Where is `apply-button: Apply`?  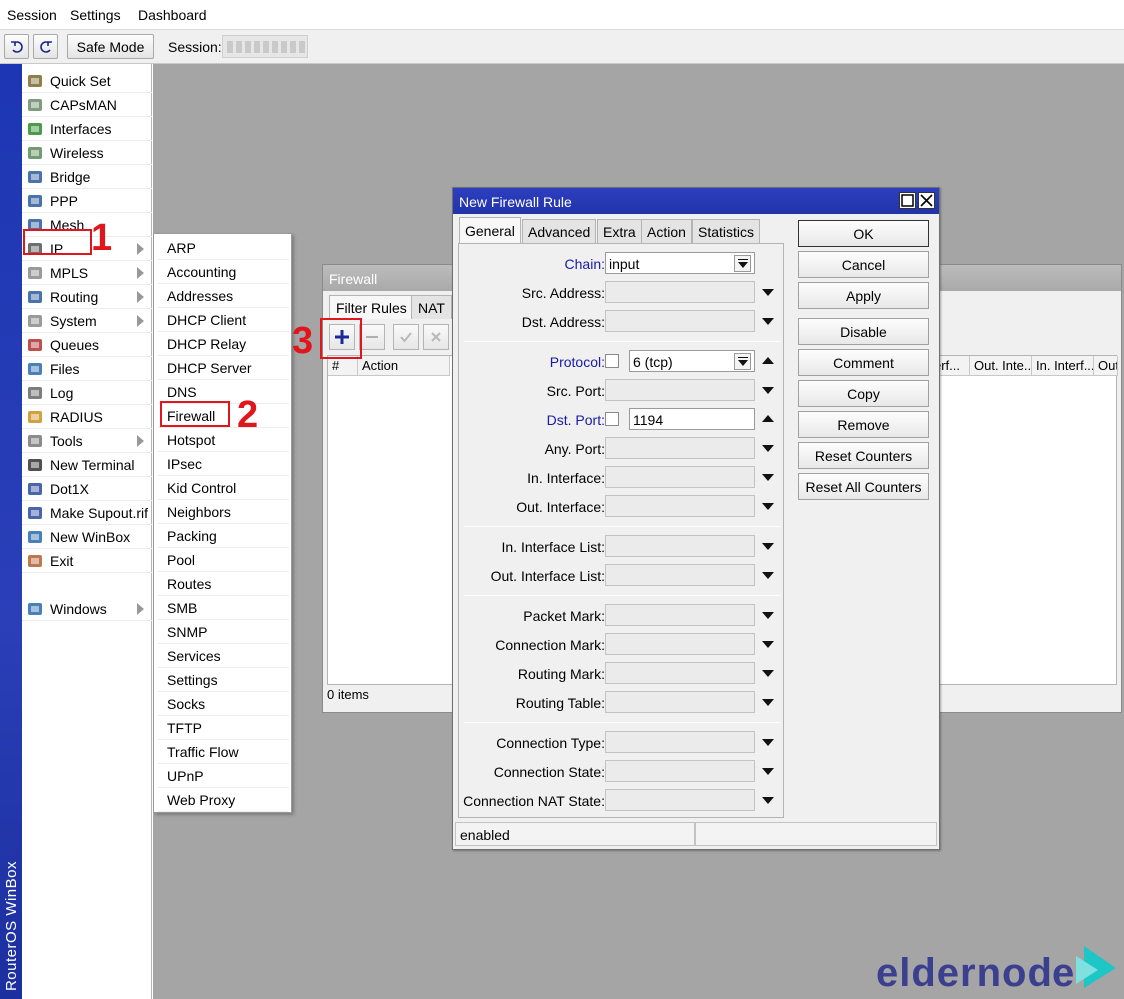 apply-button: Apply is located at coordinates (863, 295).